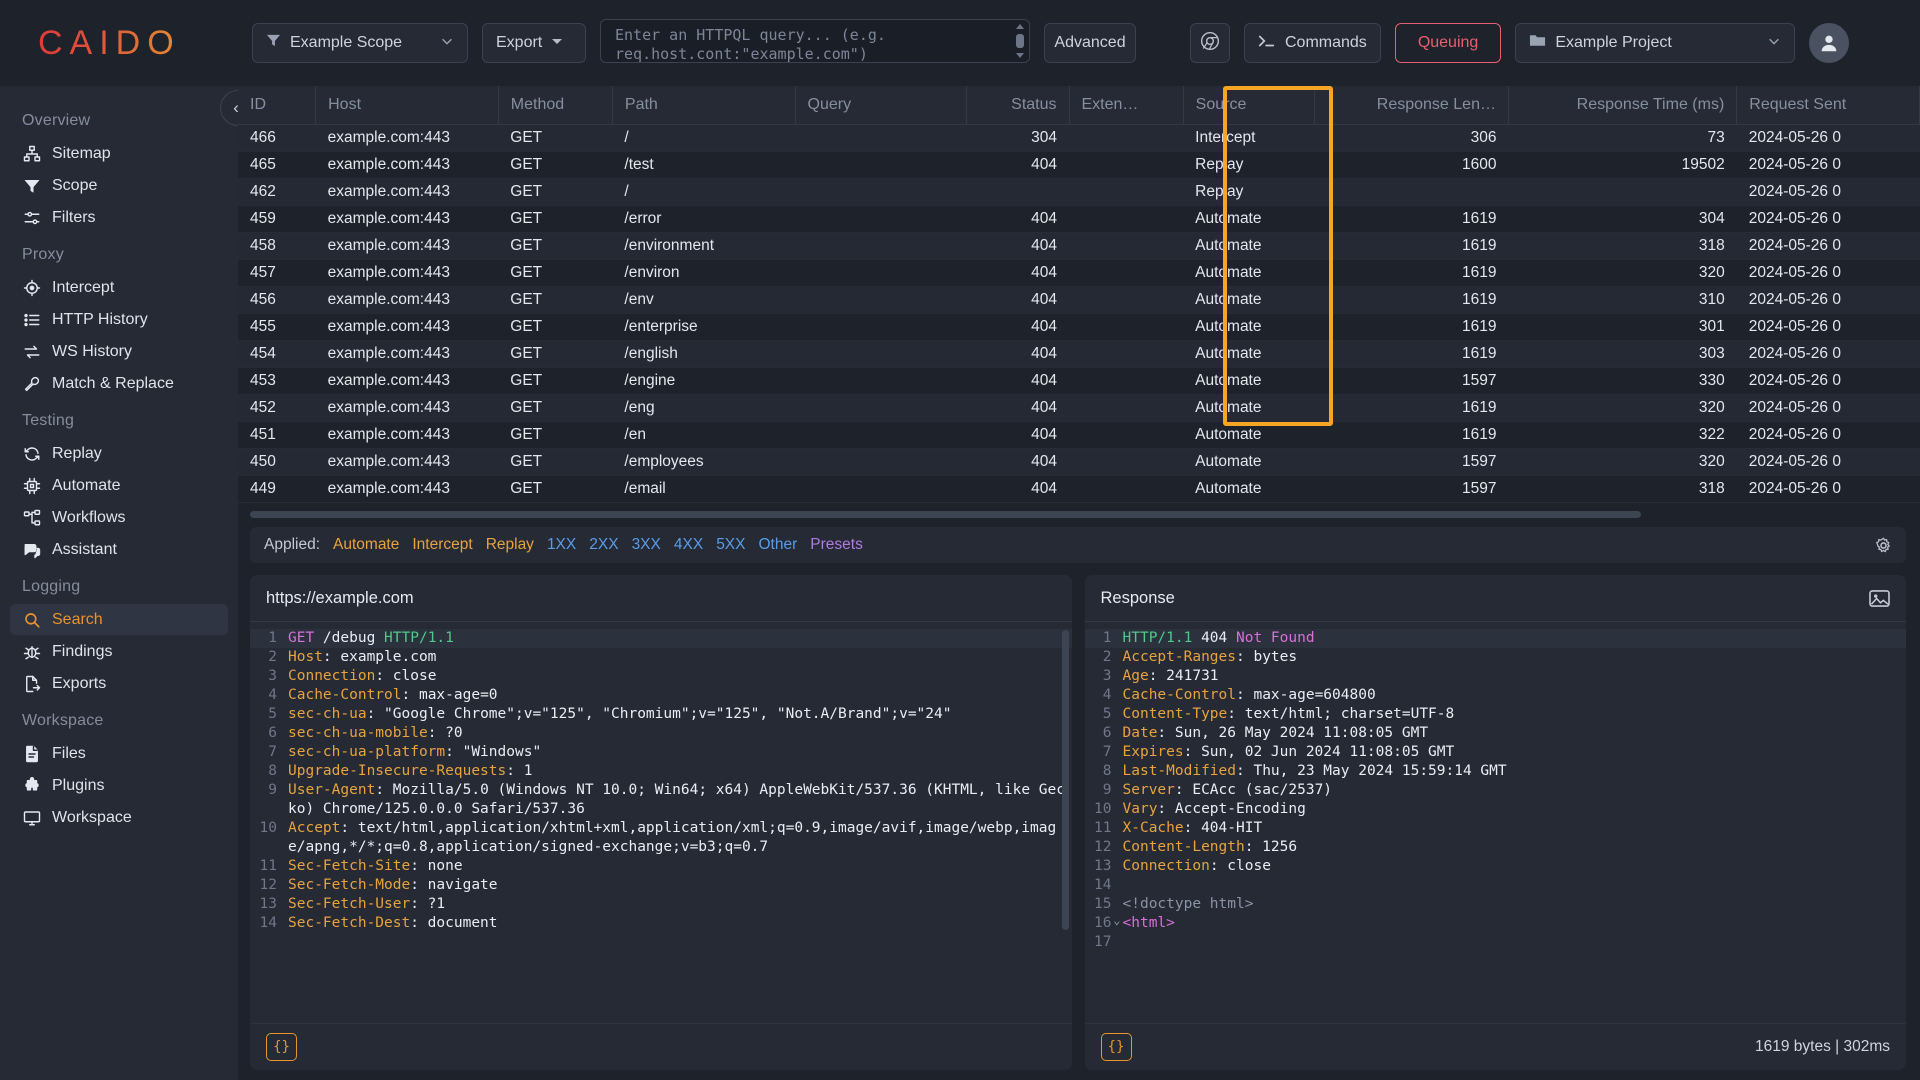 This screenshot has height=1080, width=1920. I want to click on sidebar-item-label: Workflows, so click(89, 517).